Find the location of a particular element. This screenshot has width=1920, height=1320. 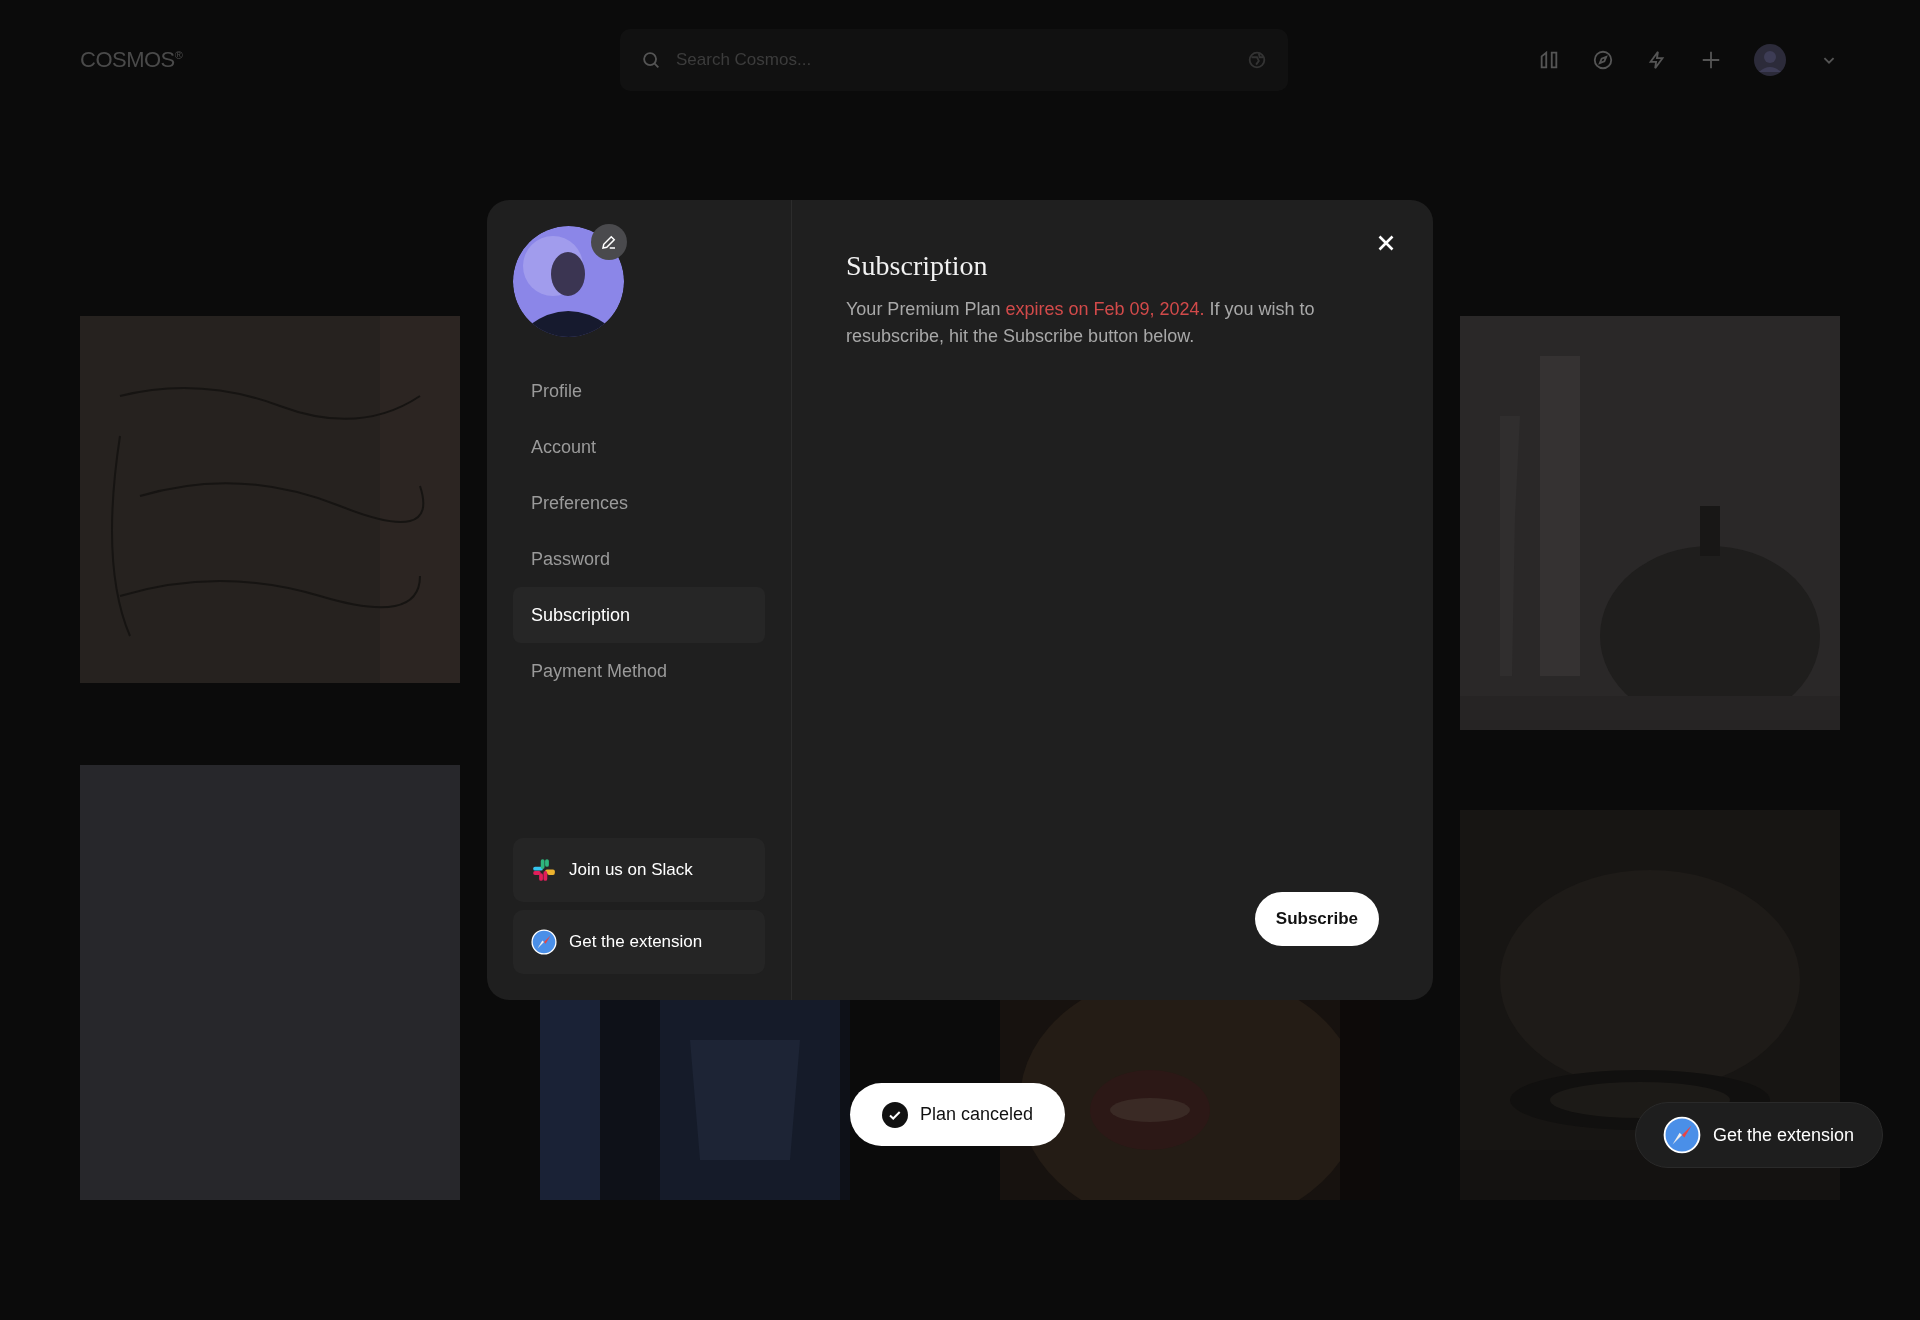

avatar is located at coordinates (1770, 60).